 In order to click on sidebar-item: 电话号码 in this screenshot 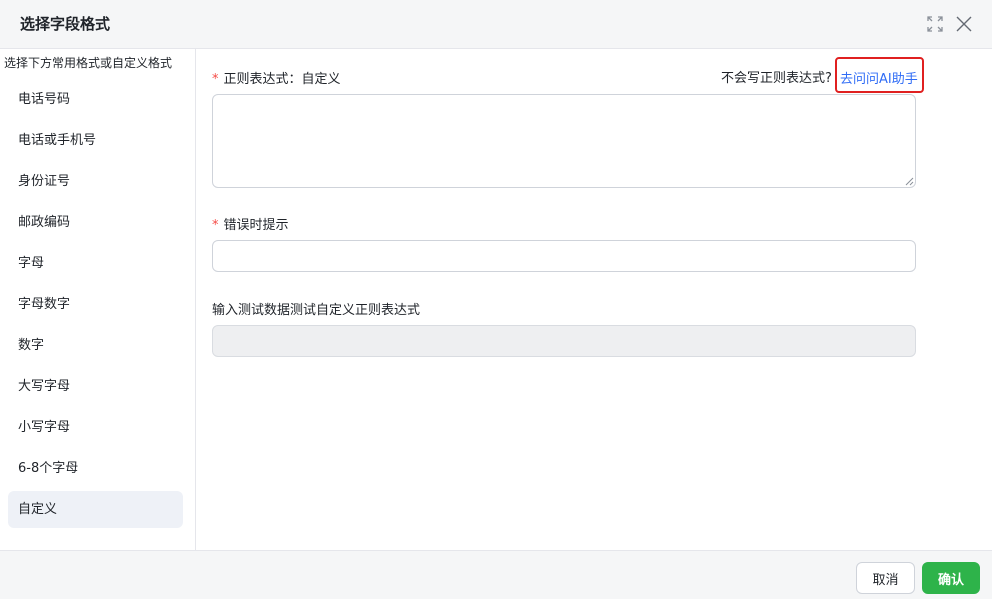, I will do `click(95, 99)`.